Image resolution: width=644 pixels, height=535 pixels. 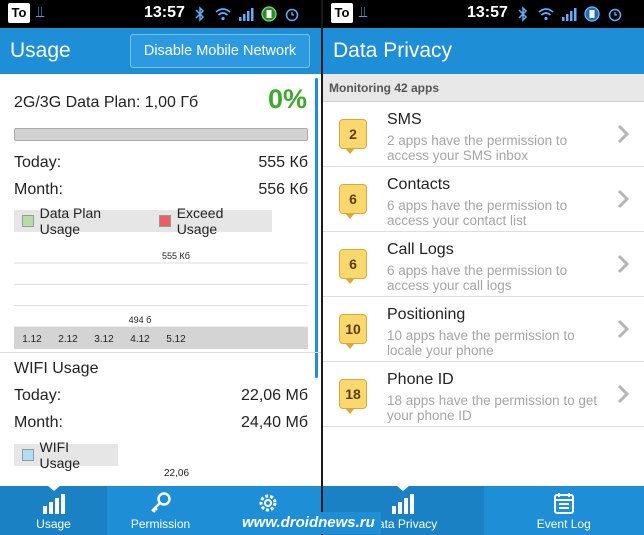 What do you see at coordinates (353, 331) in the screenshot?
I see `permission-count-badge: 10` at bounding box center [353, 331].